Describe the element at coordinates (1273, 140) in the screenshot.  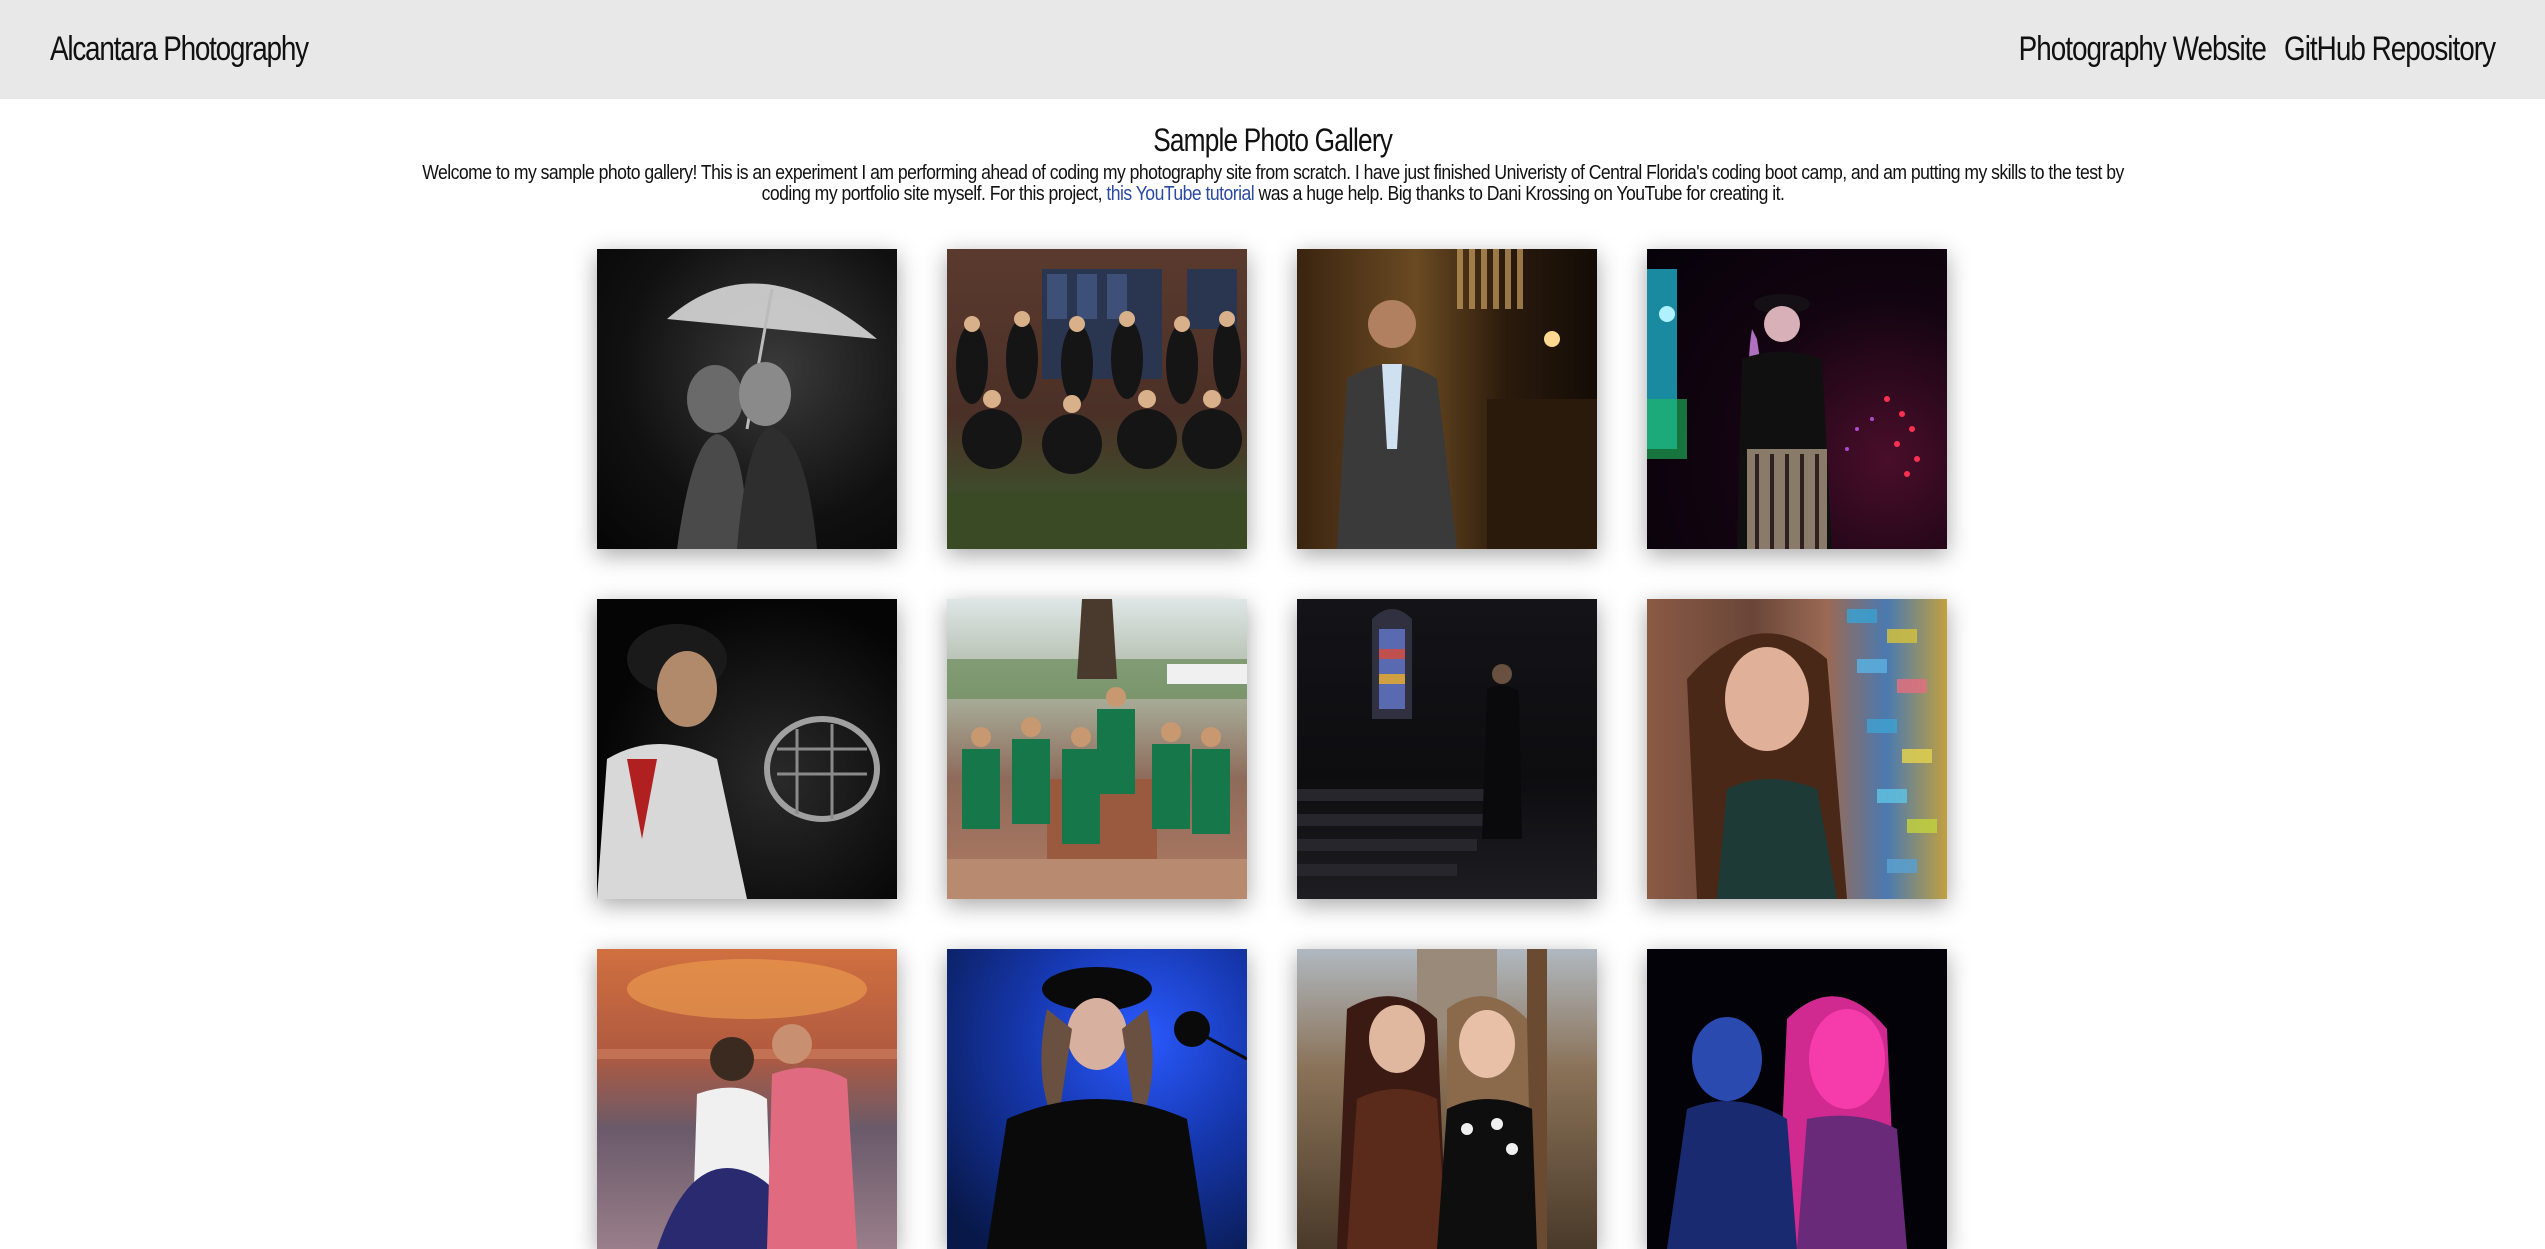
I see `page-title: Sample Photo Gallery` at that location.